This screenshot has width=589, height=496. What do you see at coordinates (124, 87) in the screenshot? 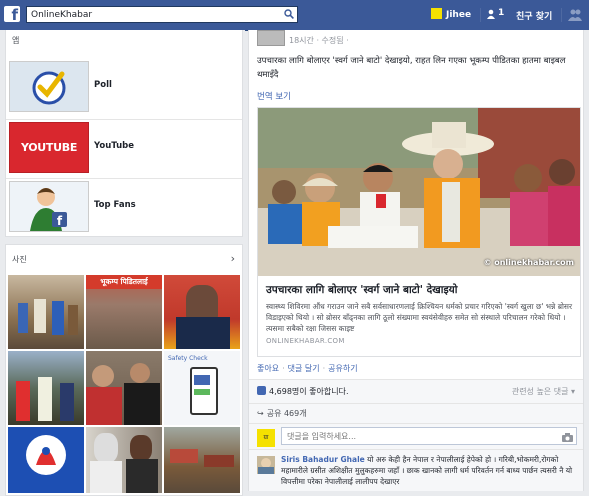
I see `app-item-poll: Poll` at bounding box center [124, 87].